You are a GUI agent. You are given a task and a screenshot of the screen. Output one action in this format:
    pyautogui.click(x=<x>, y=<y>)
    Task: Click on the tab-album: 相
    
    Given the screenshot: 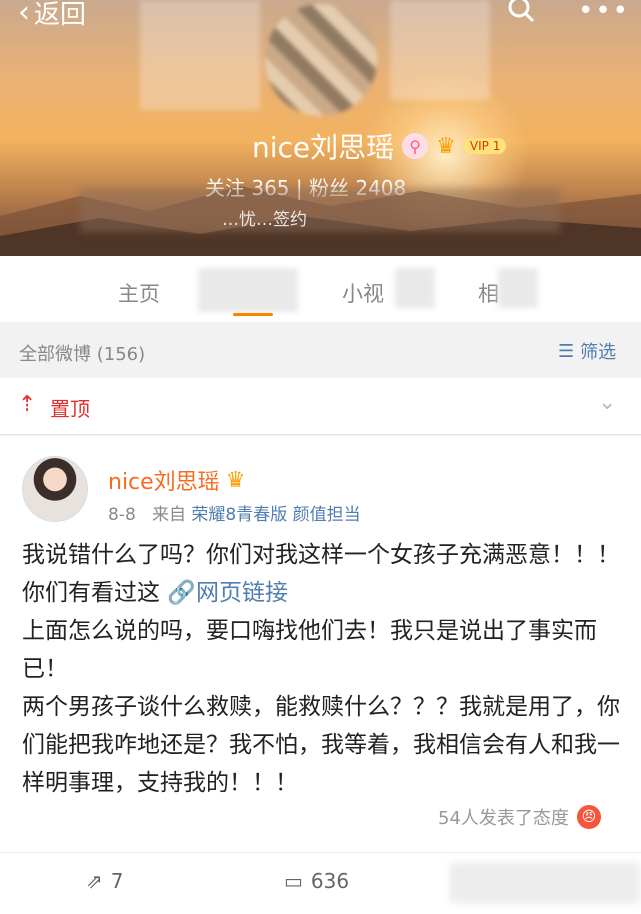 What is the action you would take?
    pyautogui.click(x=488, y=293)
    